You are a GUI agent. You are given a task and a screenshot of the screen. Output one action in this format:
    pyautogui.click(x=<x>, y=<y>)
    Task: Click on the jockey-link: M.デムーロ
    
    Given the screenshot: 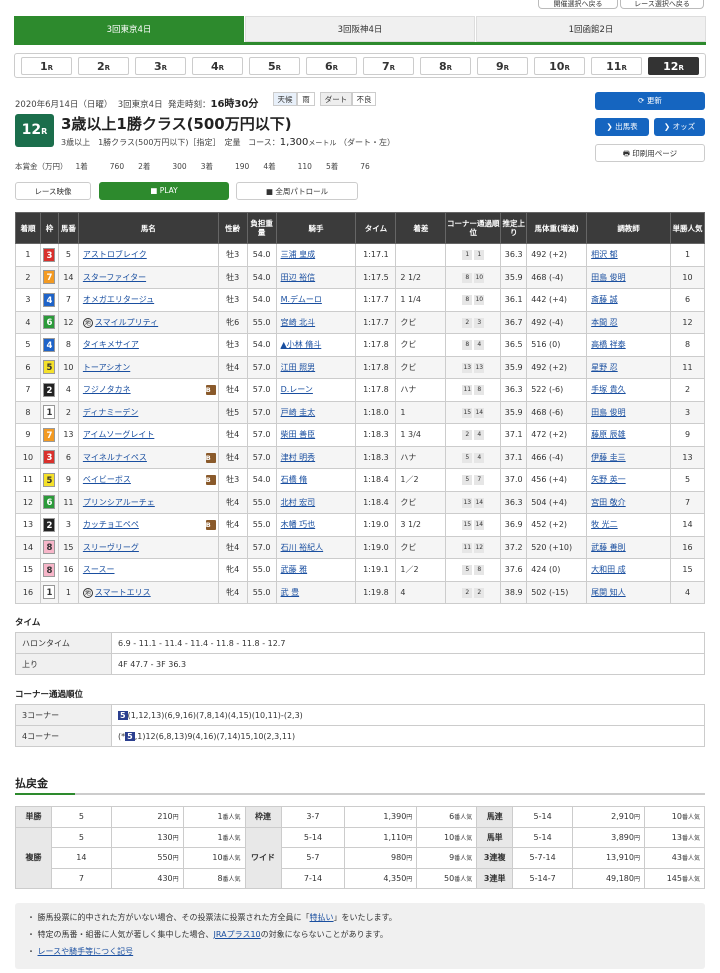 What is the action you would take?
    pyautogui.click(x=301, y=299)
    